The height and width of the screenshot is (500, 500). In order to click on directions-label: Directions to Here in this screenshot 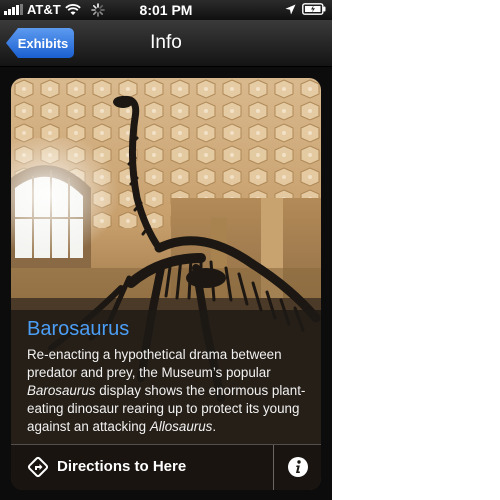, I will do `click(122, 466)`.